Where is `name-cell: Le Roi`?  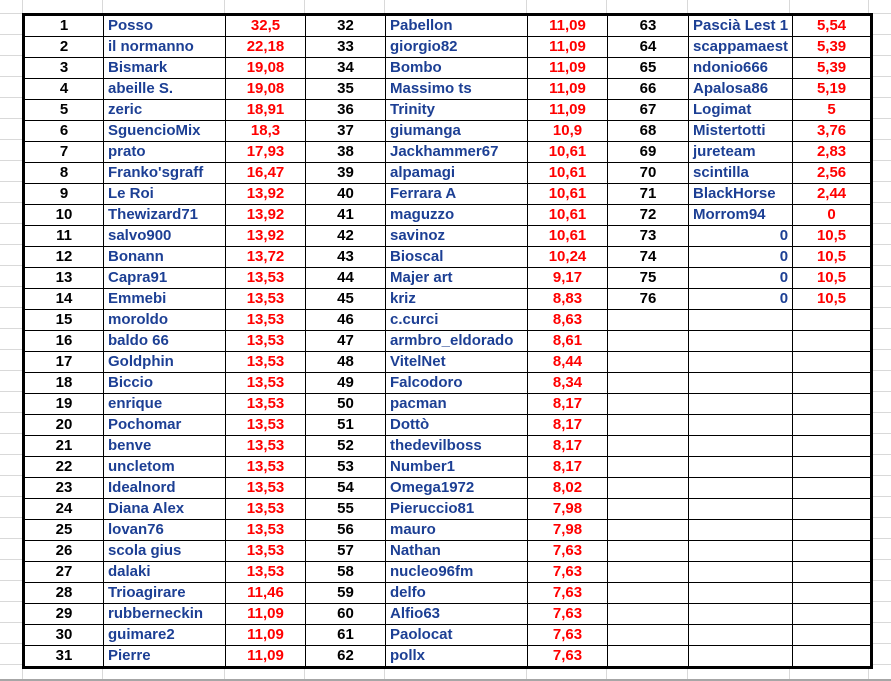 name-cell: Le Roi is located at coordinates (164, 194).